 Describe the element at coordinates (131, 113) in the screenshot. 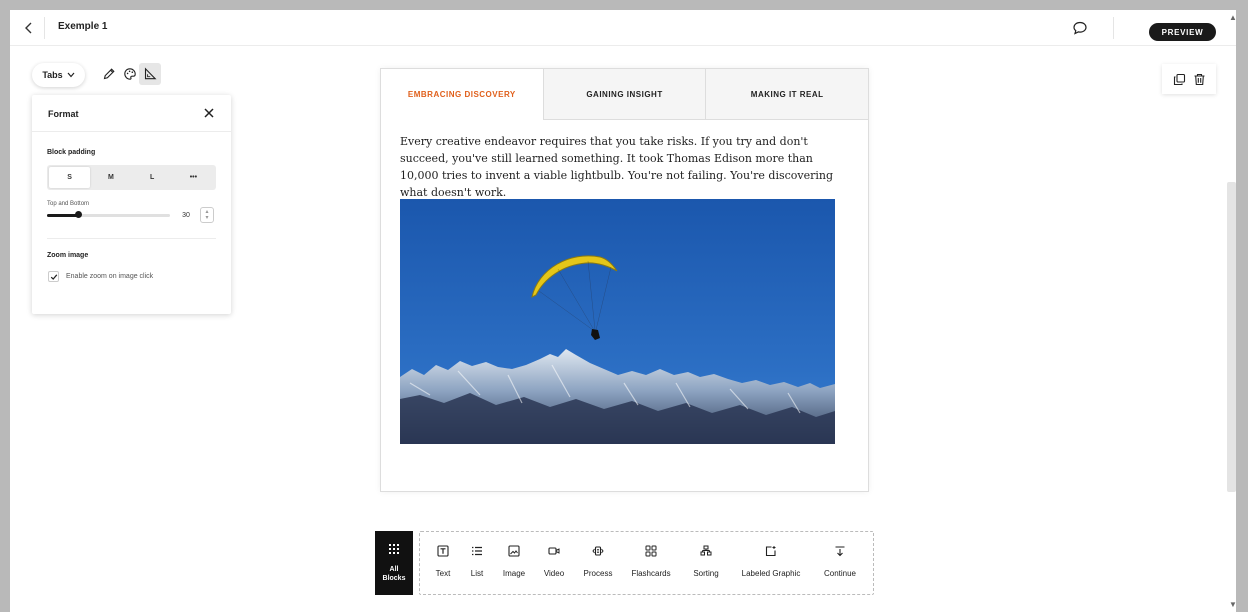

I see `format-panel-header: Format` at that location.